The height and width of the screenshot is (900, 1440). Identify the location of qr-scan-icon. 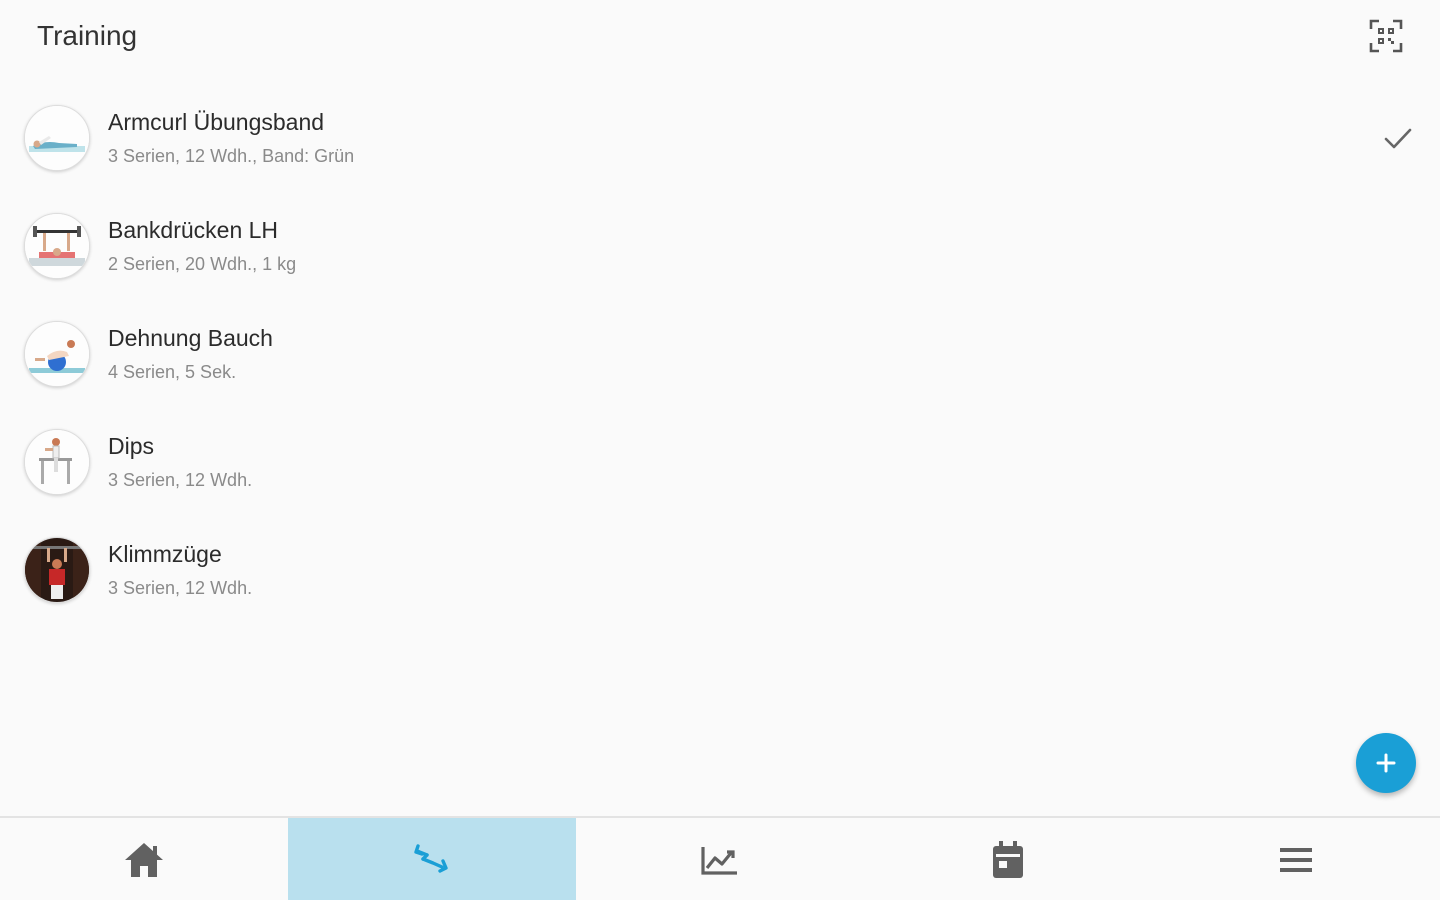
(1386, 36).